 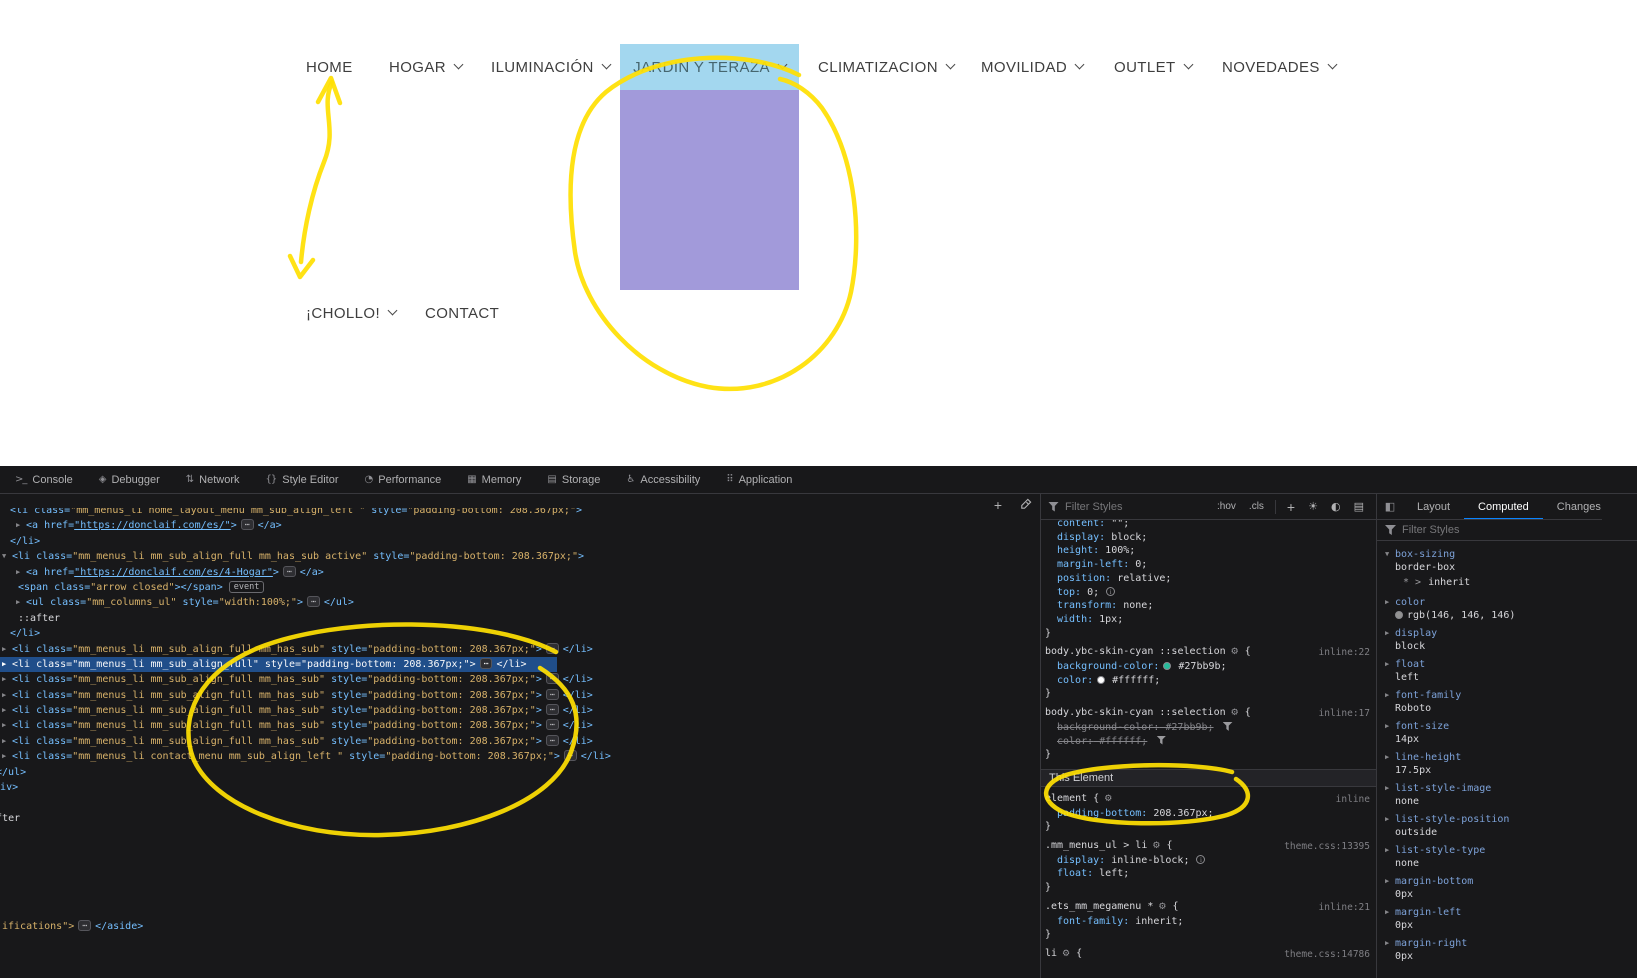 I want to click on sidebar-tab: Layout, so click(x=1433, y=506).